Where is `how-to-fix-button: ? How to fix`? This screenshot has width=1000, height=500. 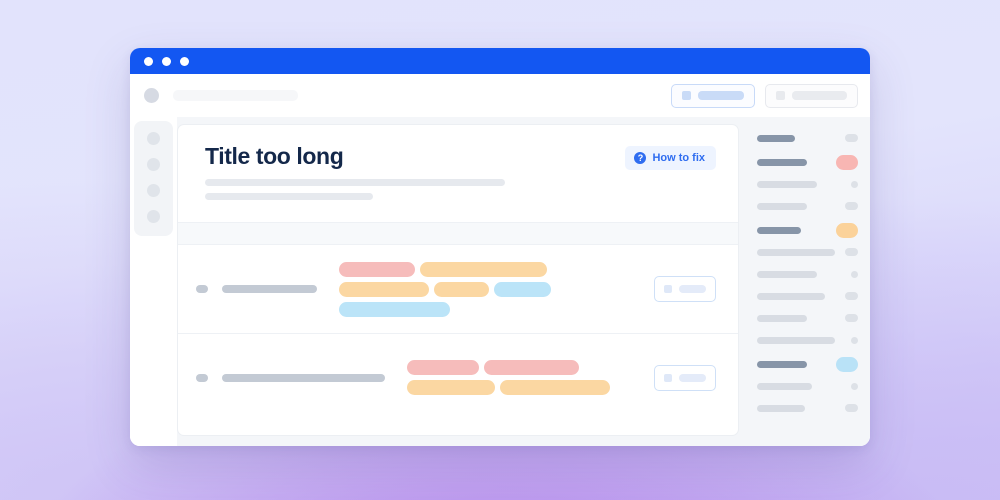
how-to-fix-button: ? How to fix is located at coordinates (670, 158).